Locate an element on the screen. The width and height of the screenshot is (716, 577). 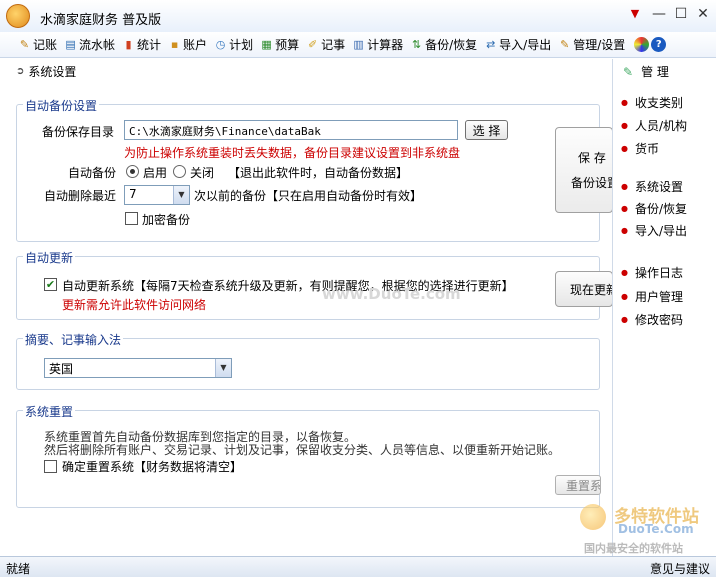
watermark-logo: 多特软件站 DuoTe.Com 国内最安全的软件站 is located at coordinates (645, 528).